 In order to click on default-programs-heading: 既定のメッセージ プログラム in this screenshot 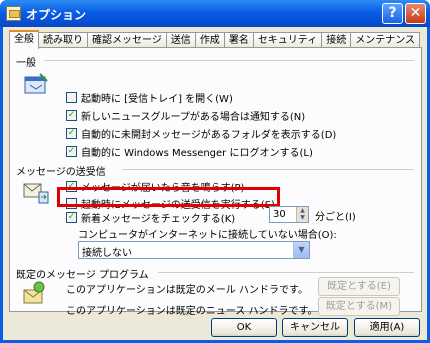, I will do `click(82, 275)`.